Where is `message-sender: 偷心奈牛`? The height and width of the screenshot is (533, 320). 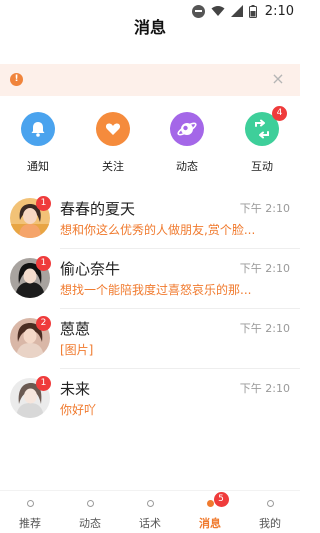 message-sender: 偷心奈牛 is located at coordinates (90, 269).